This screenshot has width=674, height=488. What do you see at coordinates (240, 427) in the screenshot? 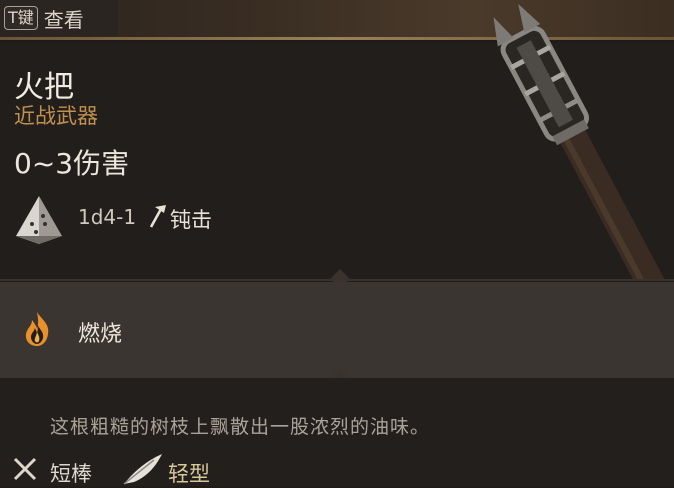
I see `item-description: 这根粗糙的树枝上飘散出一股浓烈的油味。` at bounding box center [240, 427].